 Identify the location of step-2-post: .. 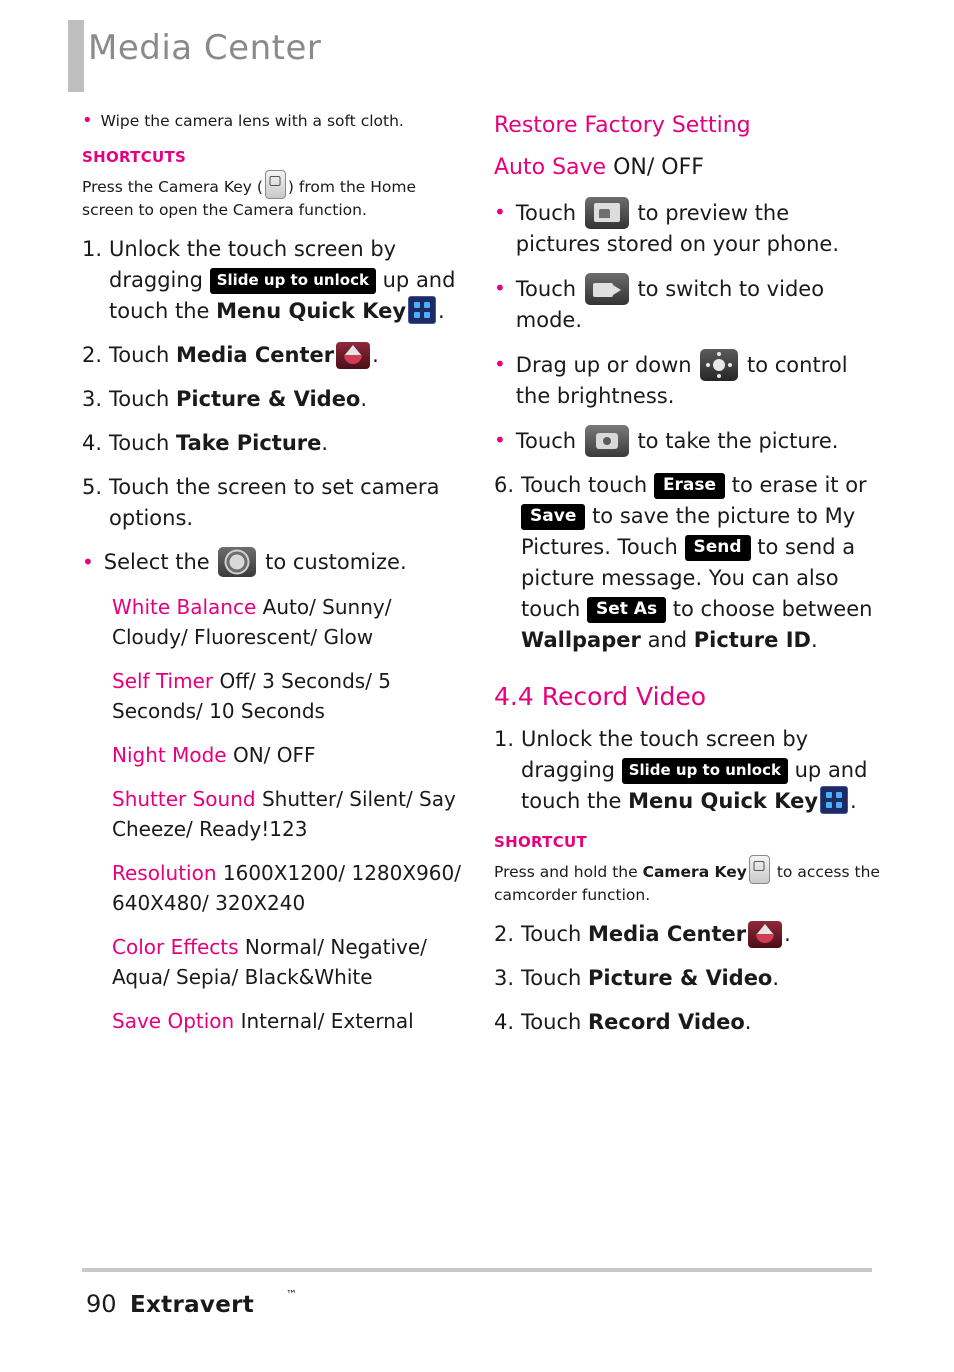
(375, 355).